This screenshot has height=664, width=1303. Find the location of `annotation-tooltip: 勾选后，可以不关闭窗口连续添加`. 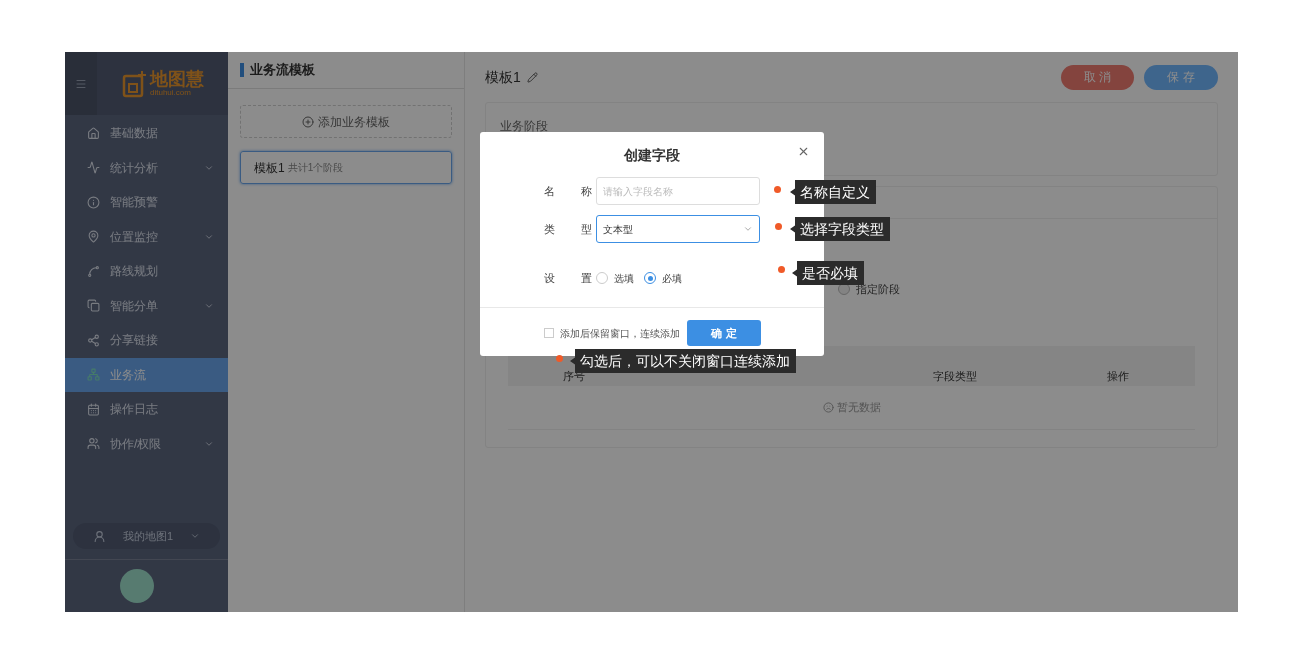

annotation-tooltip: 勾选后，可以不关闭窗口连续添加 is located at coordinates (683, 361).